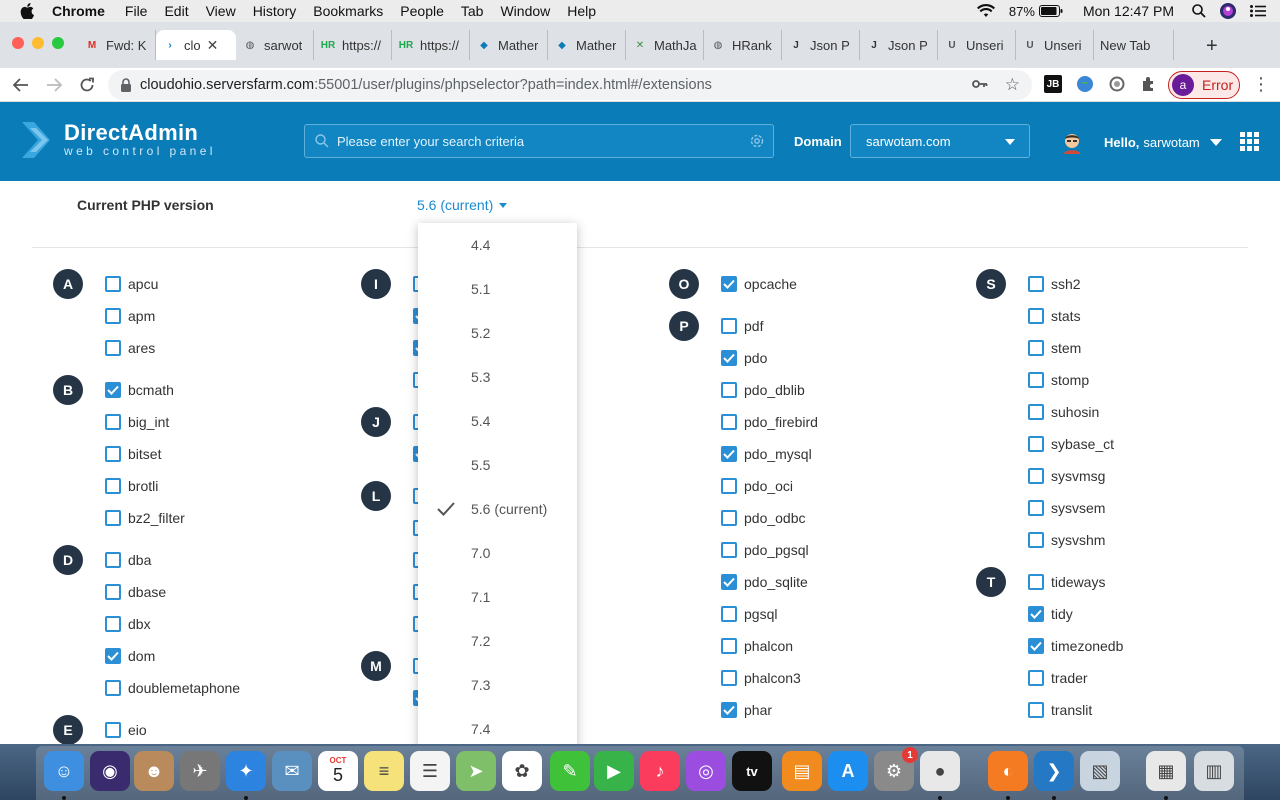  Describe the element at coordinates (21, 85) in the screenshot. I see `back-arrow-icon` at that location.